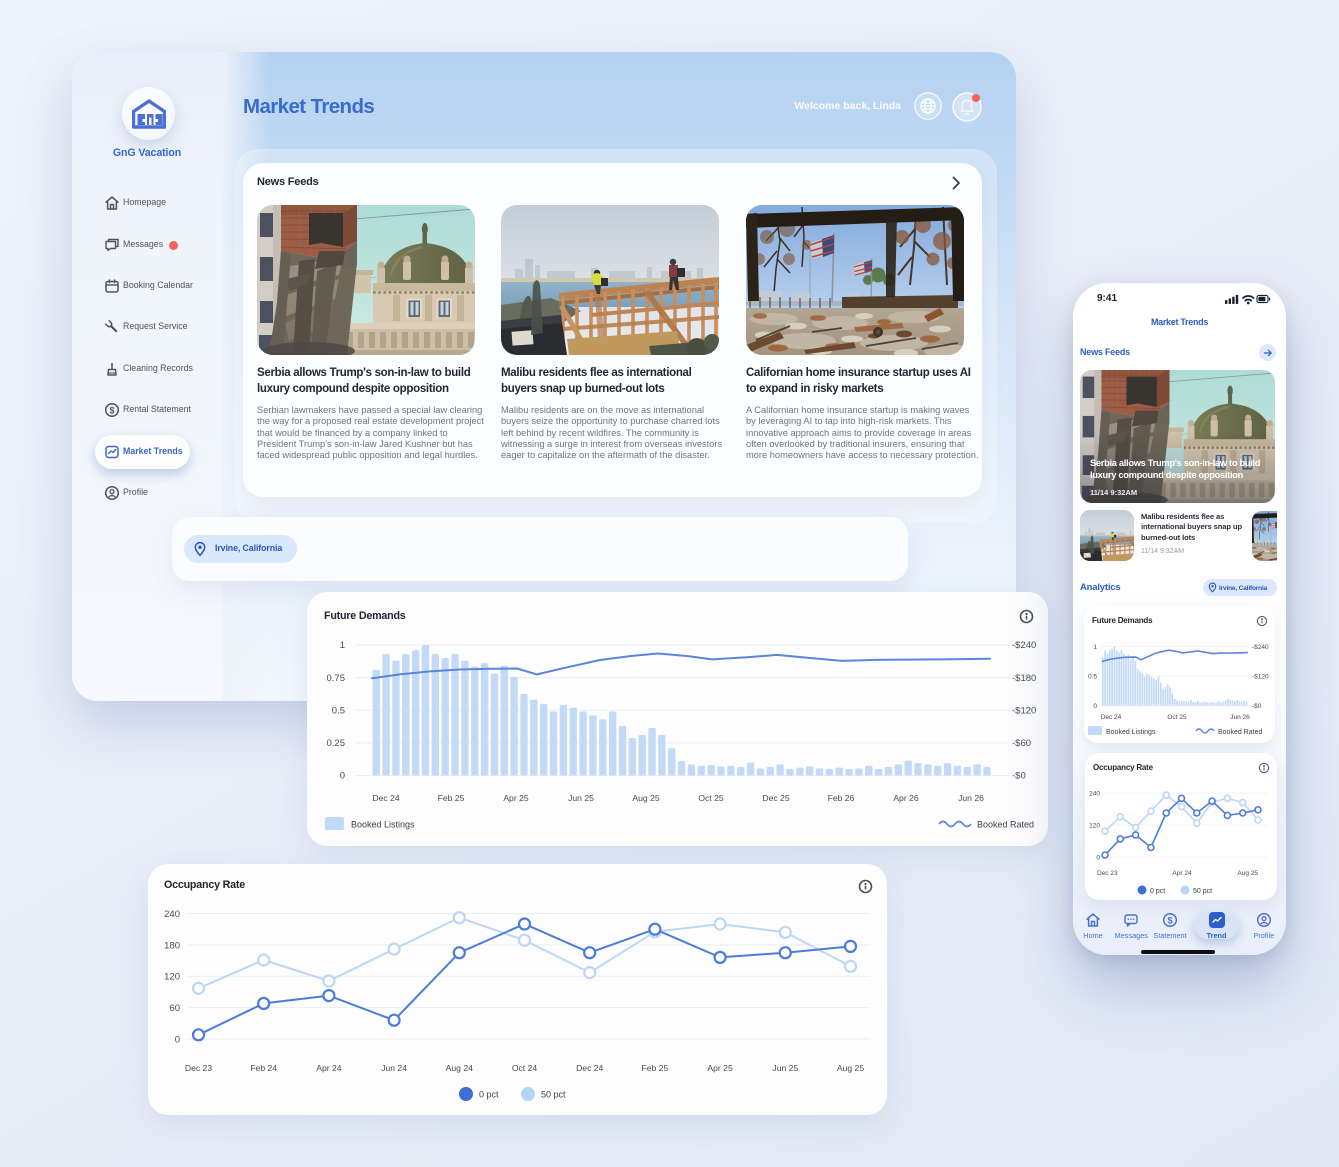 This screenshot has width=1339, height=1167. What do you see at coordinates (906, 798) in the screenshot?
I see `svg-text: Apr 26` at bounding box center [906, 798].